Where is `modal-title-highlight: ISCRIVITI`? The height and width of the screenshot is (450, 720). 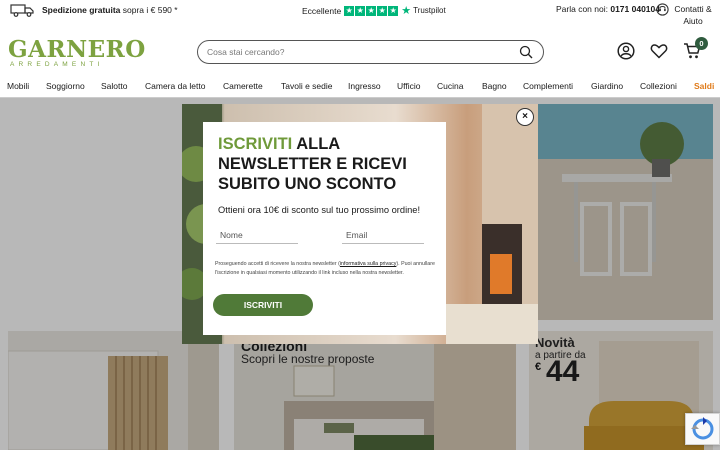 modal-title-highlight: ISCRIVITI is located at coordinates (255, 144).